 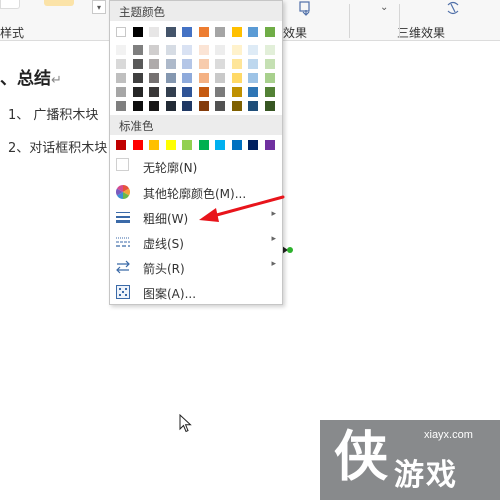 What do you see at coordinates (448, 435) in the screenshot?
I see `watermark-url: xiayx.com` at bounding box center [448, 435].